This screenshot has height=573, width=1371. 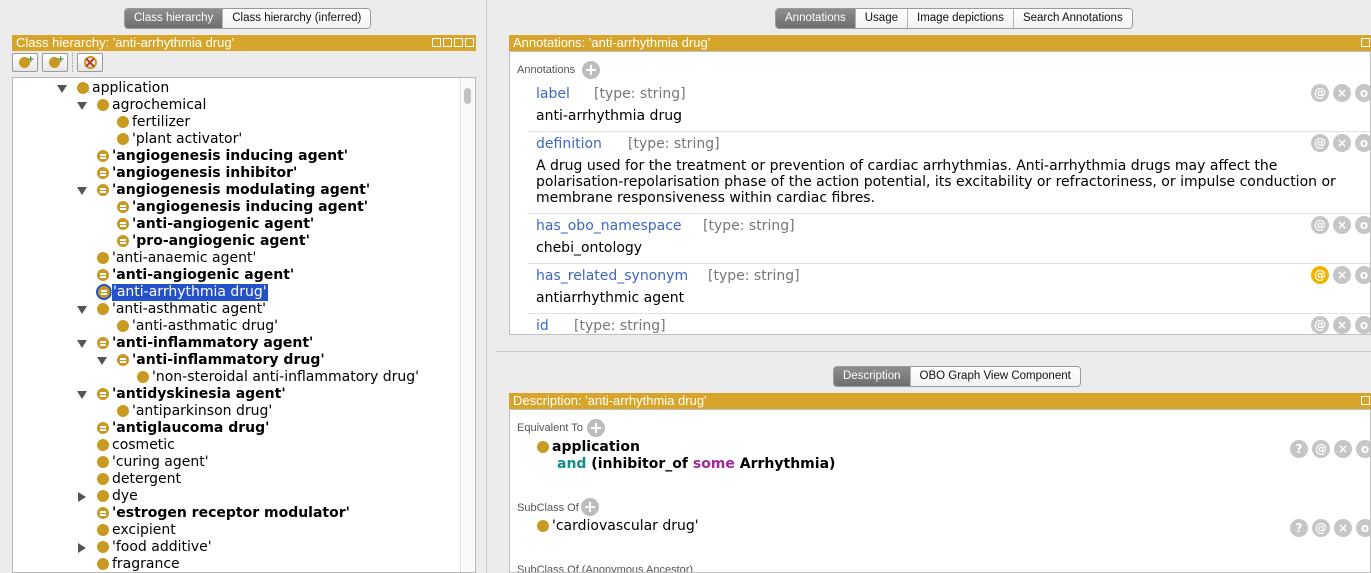 What do you see at coordinates (467, 325) in the screenshot?
I see `tree-scrollbar` at bounding box center [467, 325].